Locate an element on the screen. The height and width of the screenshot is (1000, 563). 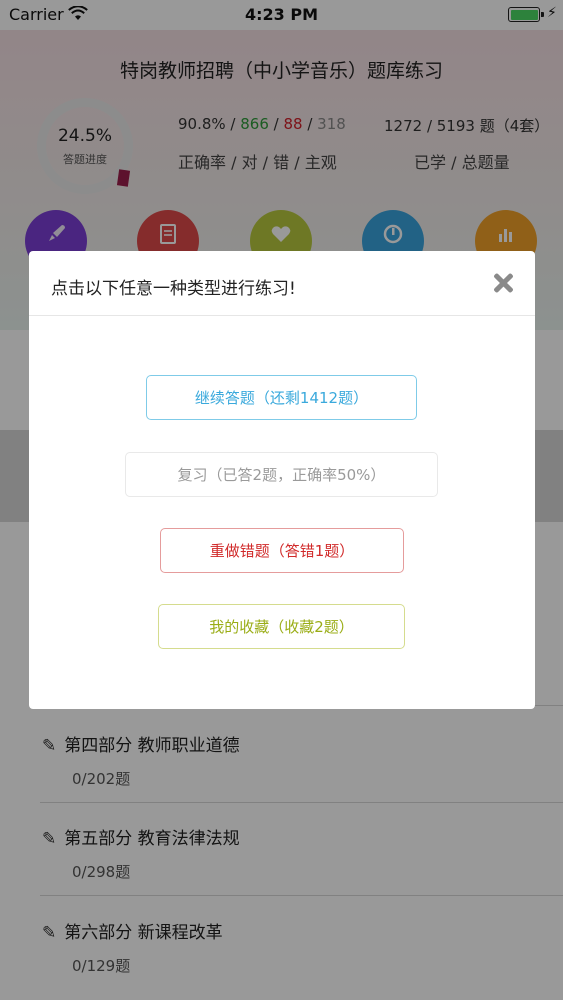
redo-wrong-button: 重做错题（答错1题） is located at coordinates (282, 550).